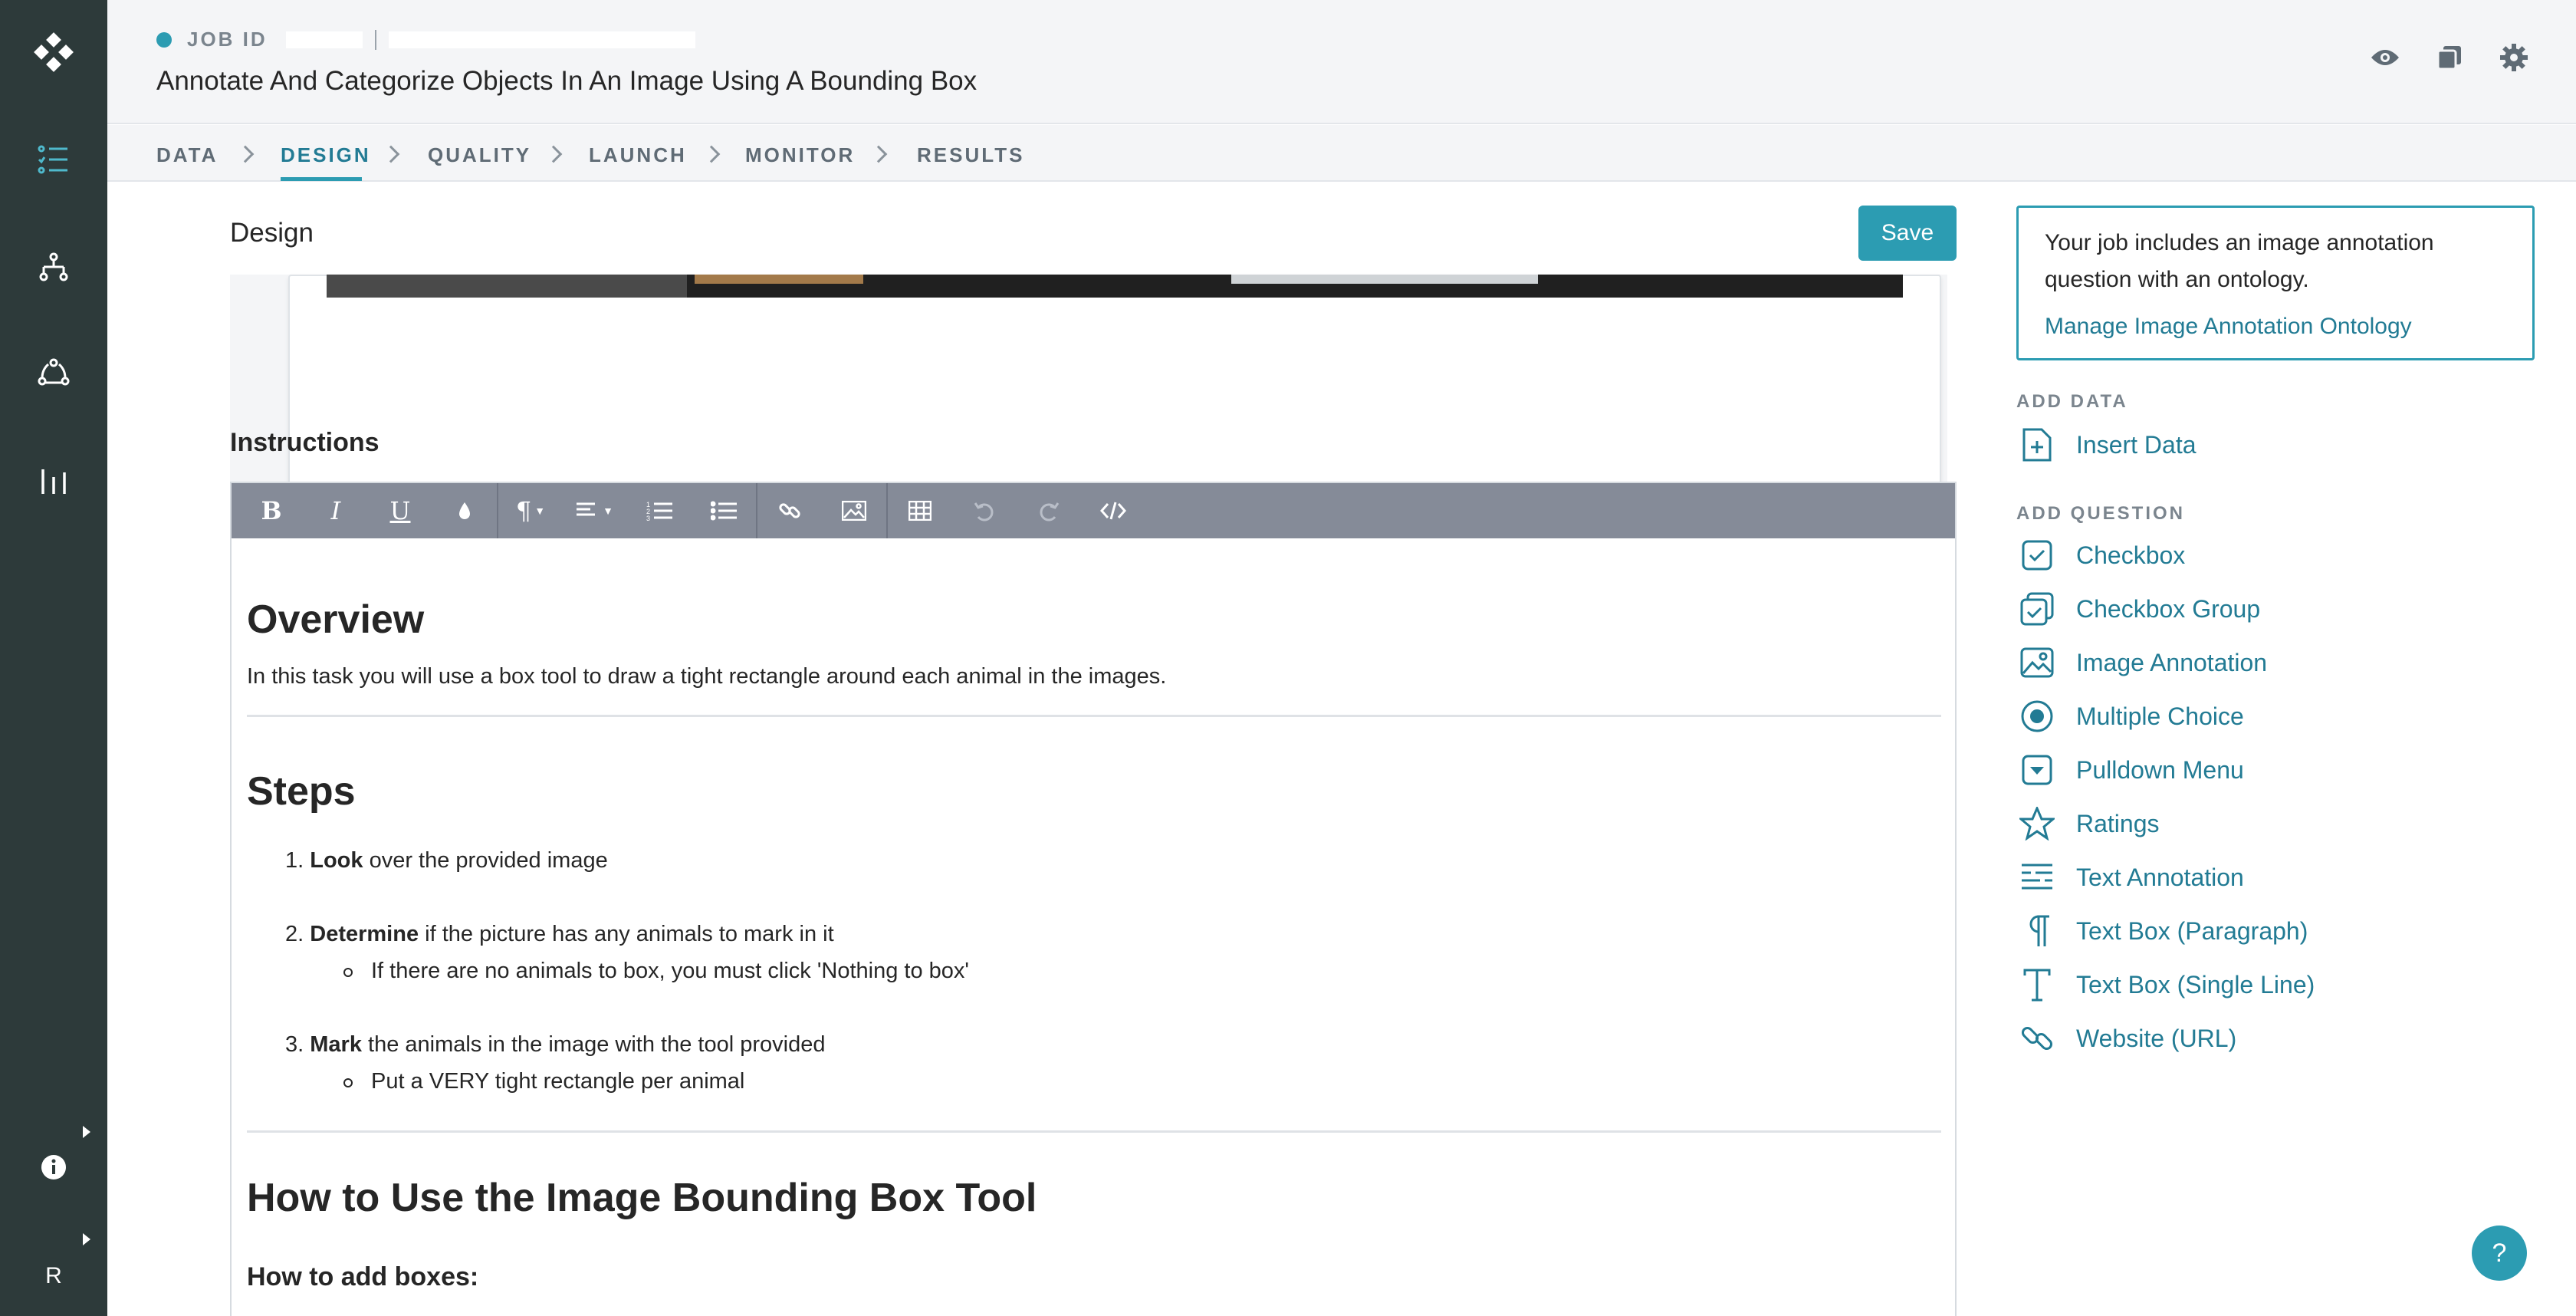 This screenshot has height=1316, width=2576. What do you see at coordinates (2130, 769) in the screenshot?
I see `question-pulldown-menu: Pulldown Menu` at bounding box center [2130, 769].